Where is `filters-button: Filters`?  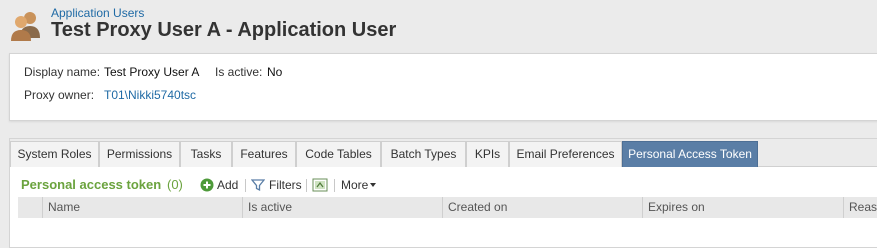 filters-button: Filters is located at coordinates (276, 185).